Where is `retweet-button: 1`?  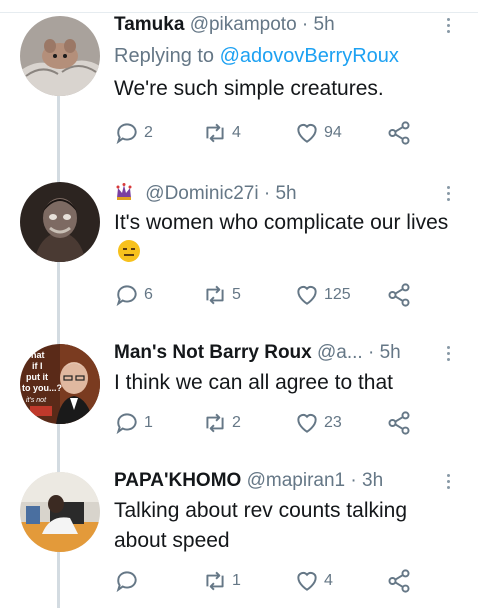 retweet-button: 1 is located at coordinates (221, 581).